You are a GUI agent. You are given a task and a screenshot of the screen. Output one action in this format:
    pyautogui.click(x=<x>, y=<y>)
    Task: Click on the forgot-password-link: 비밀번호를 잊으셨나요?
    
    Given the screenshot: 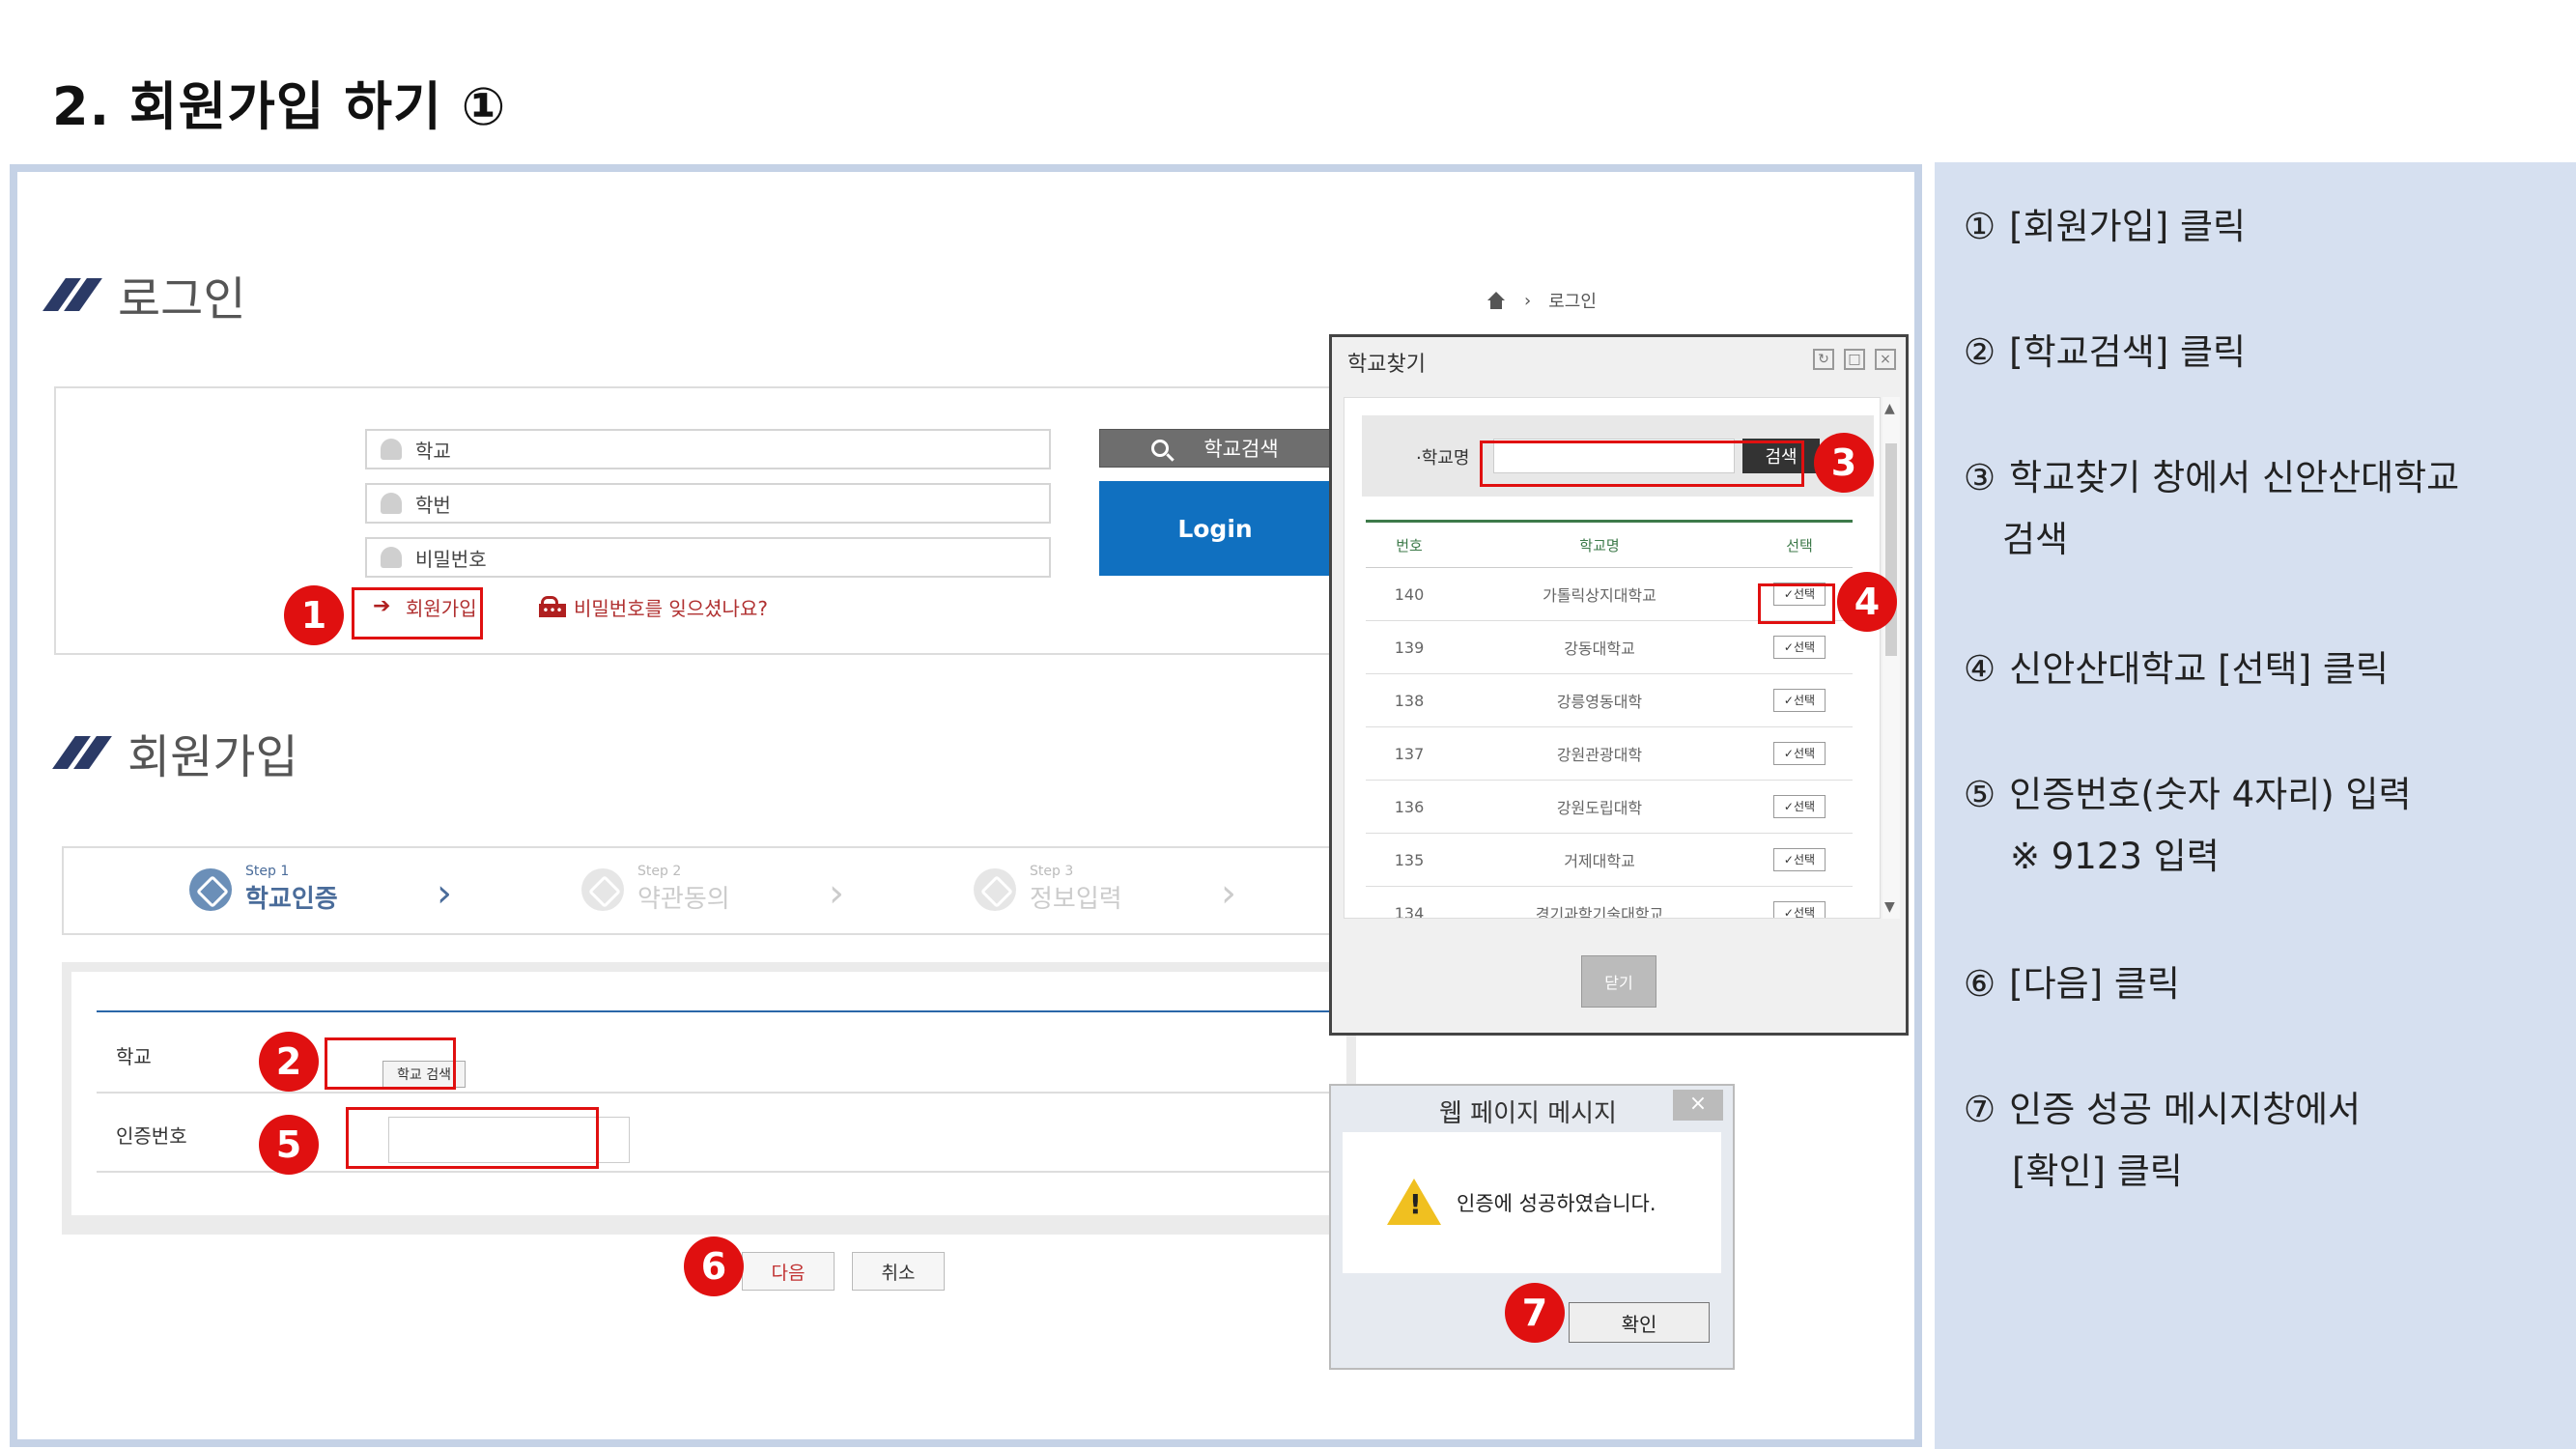 What is the action you would take?
    pyautogui.click(x=653, y=607)
    